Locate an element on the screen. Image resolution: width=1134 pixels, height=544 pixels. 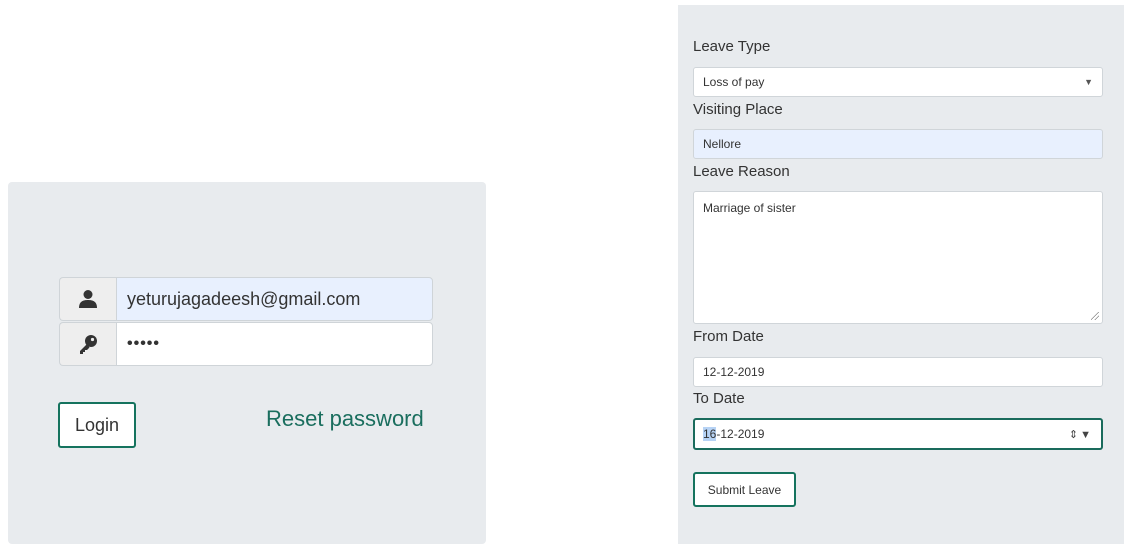
to-date-value: 16-12-2019 is located at coordinates (733, 434).